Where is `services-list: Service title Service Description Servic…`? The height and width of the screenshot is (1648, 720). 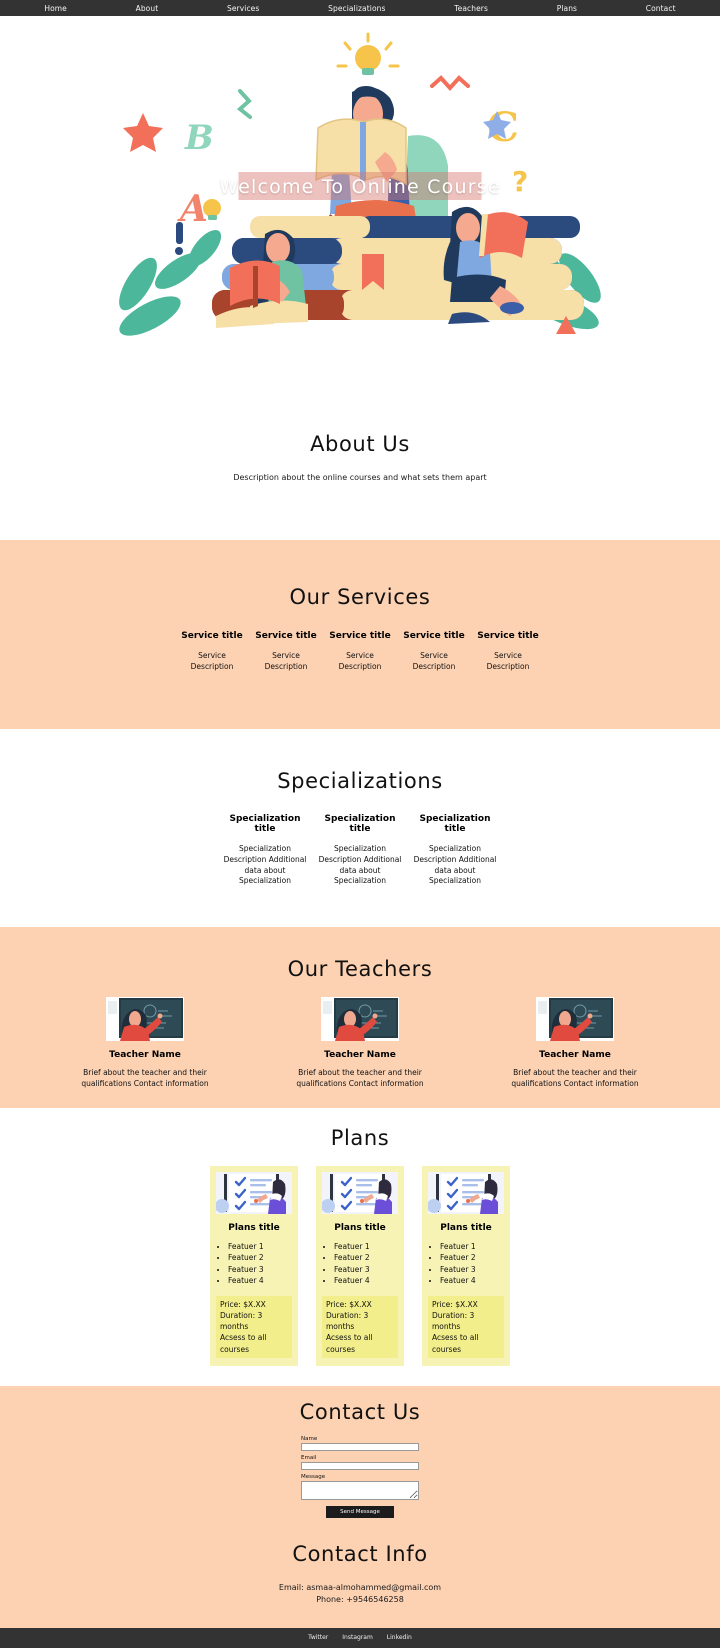 services-list: Service title Service Description Servic… is located at coordinates (360, 652).